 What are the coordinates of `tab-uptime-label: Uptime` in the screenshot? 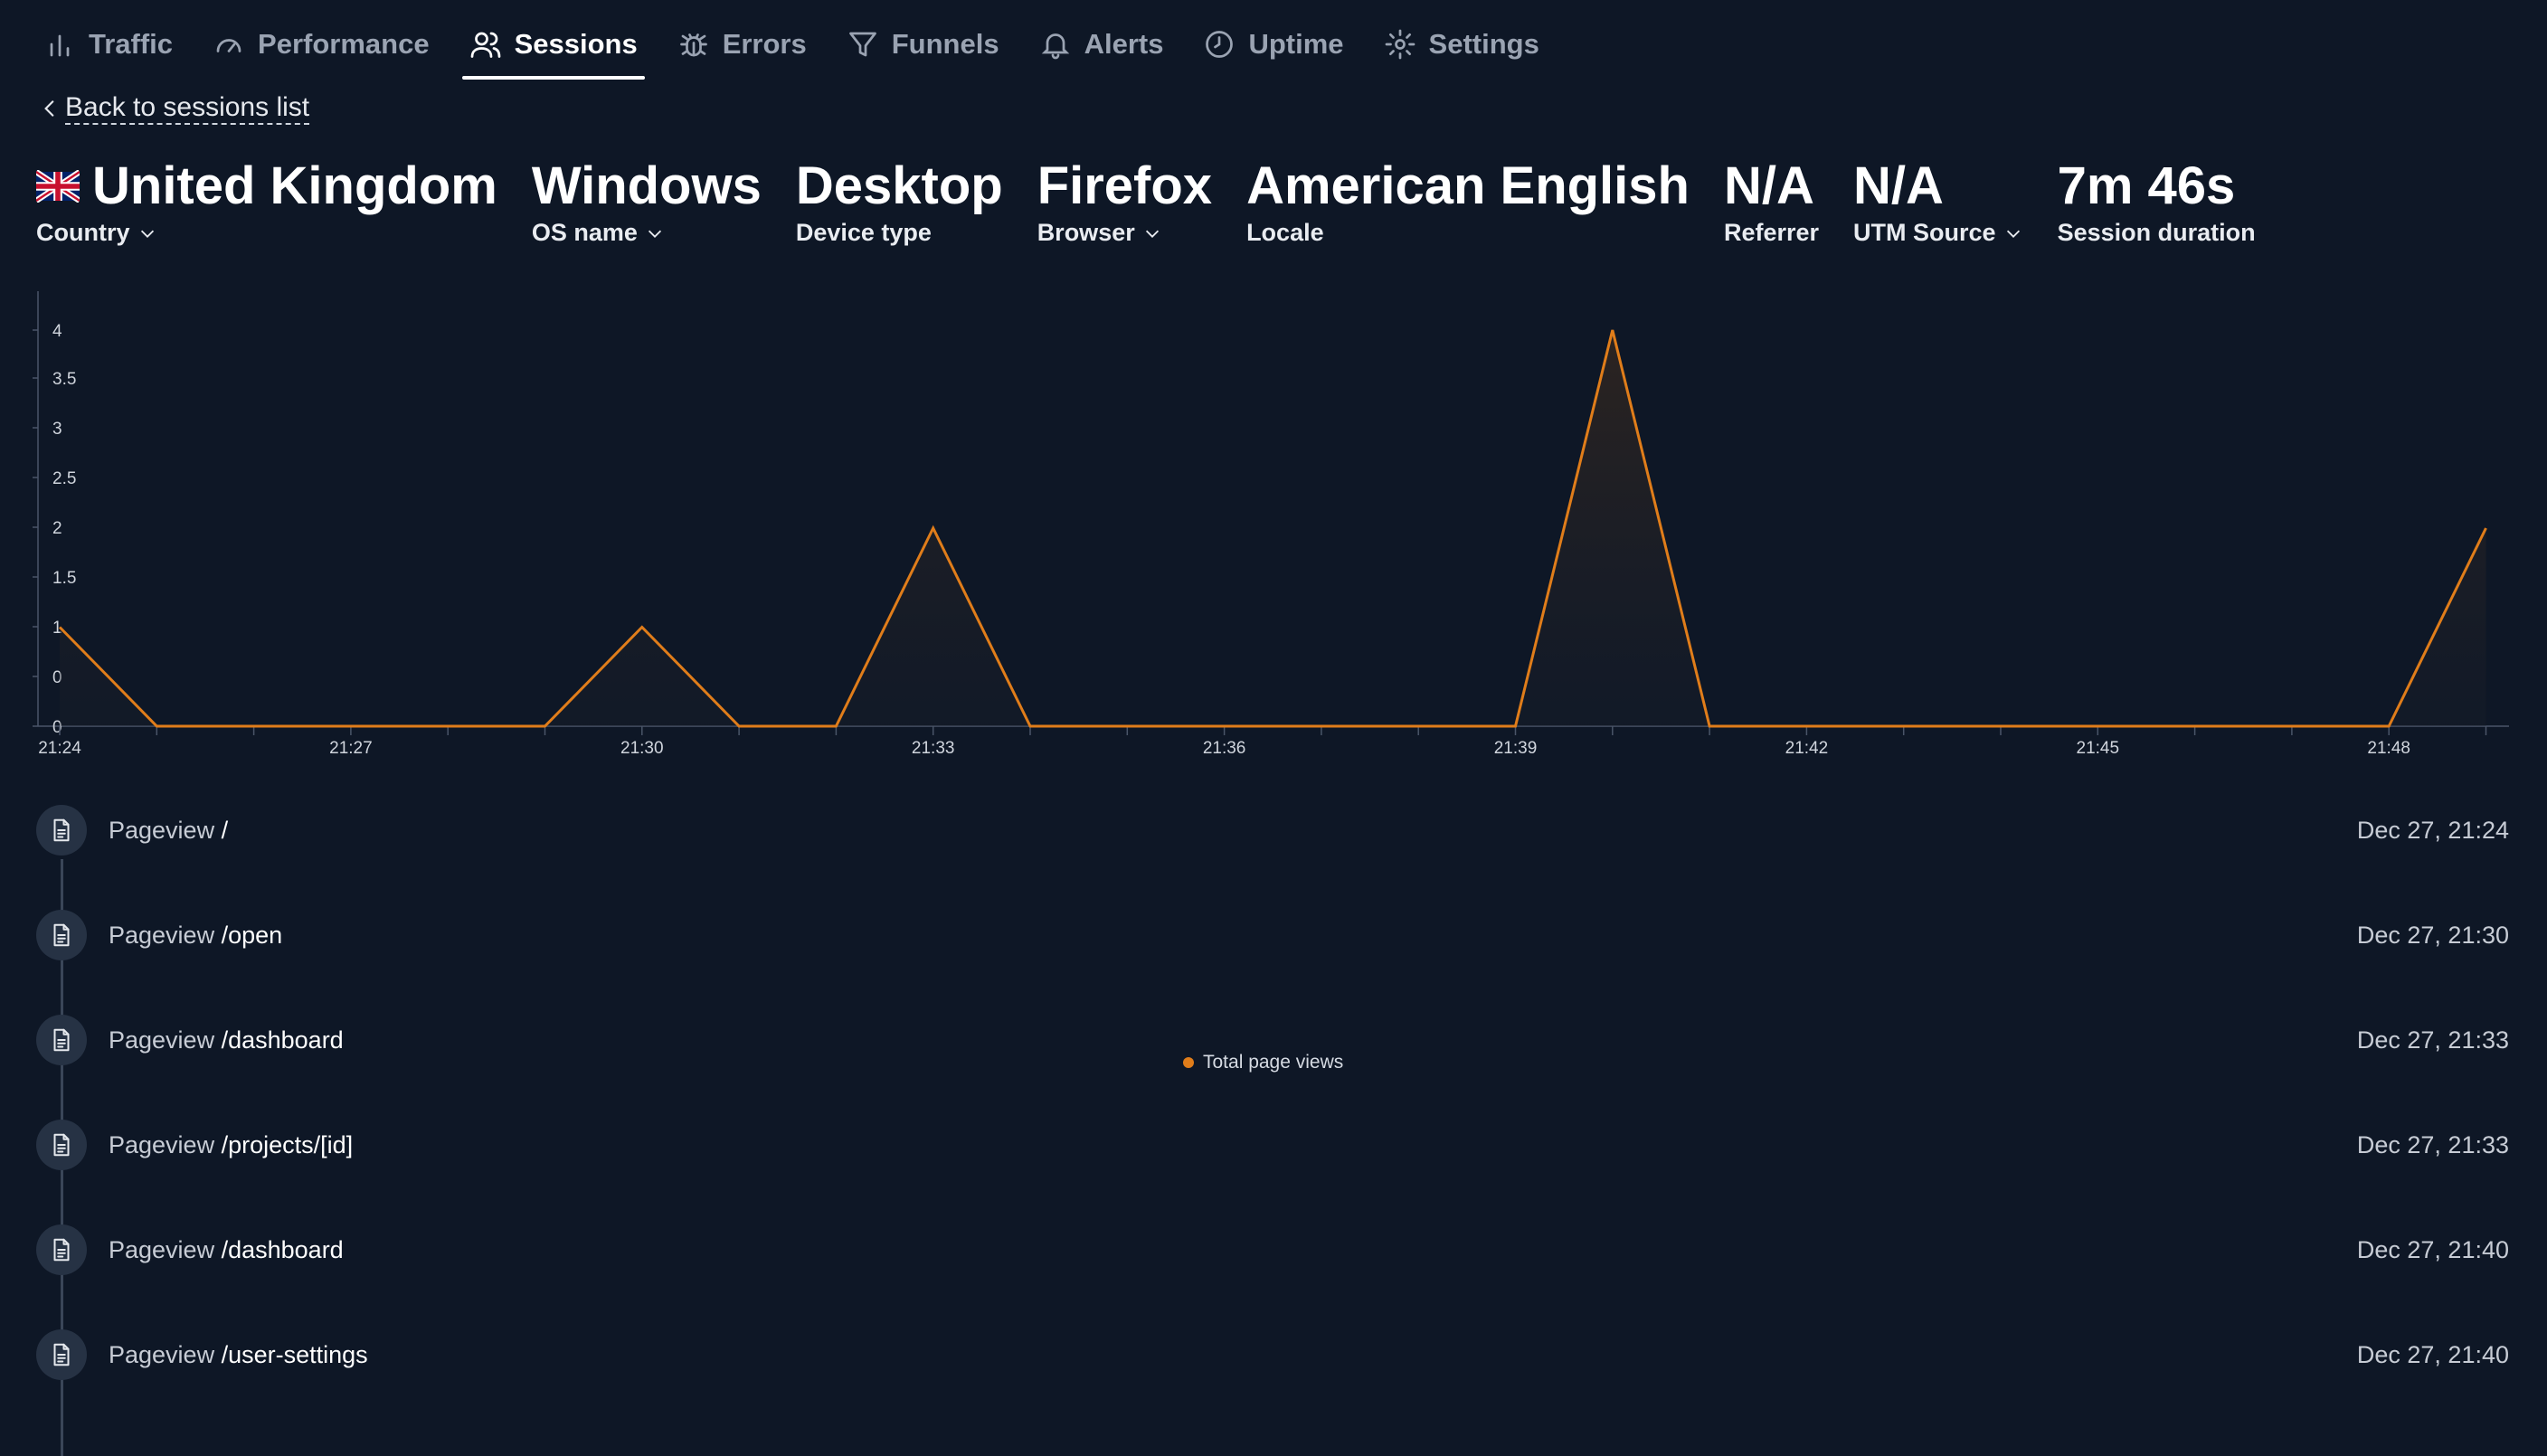 It's located at (1296, 44).